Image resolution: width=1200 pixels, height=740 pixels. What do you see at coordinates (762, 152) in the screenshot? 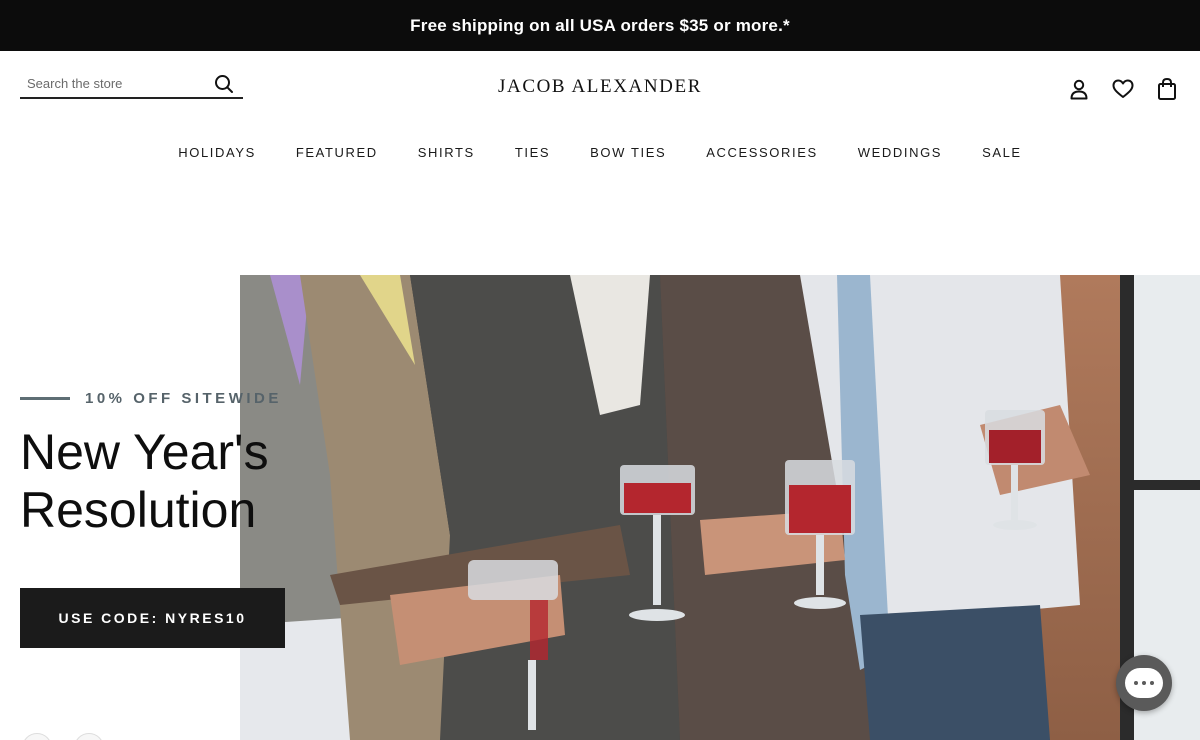
I see `nav-item-accessories: ACCESSORIES` at bounding box center [762, 152].